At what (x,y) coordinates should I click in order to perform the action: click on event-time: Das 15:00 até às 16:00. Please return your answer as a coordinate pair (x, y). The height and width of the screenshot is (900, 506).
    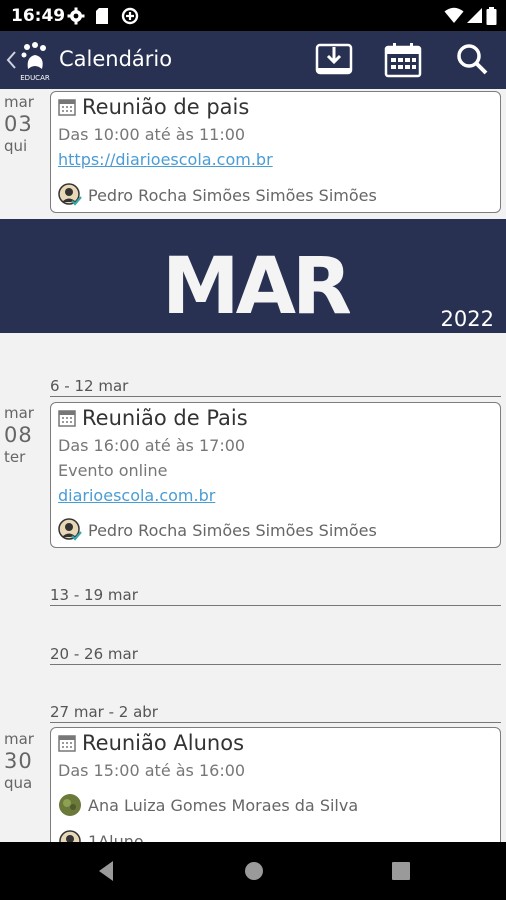
    Looking at the image, I should click on (152, 770).